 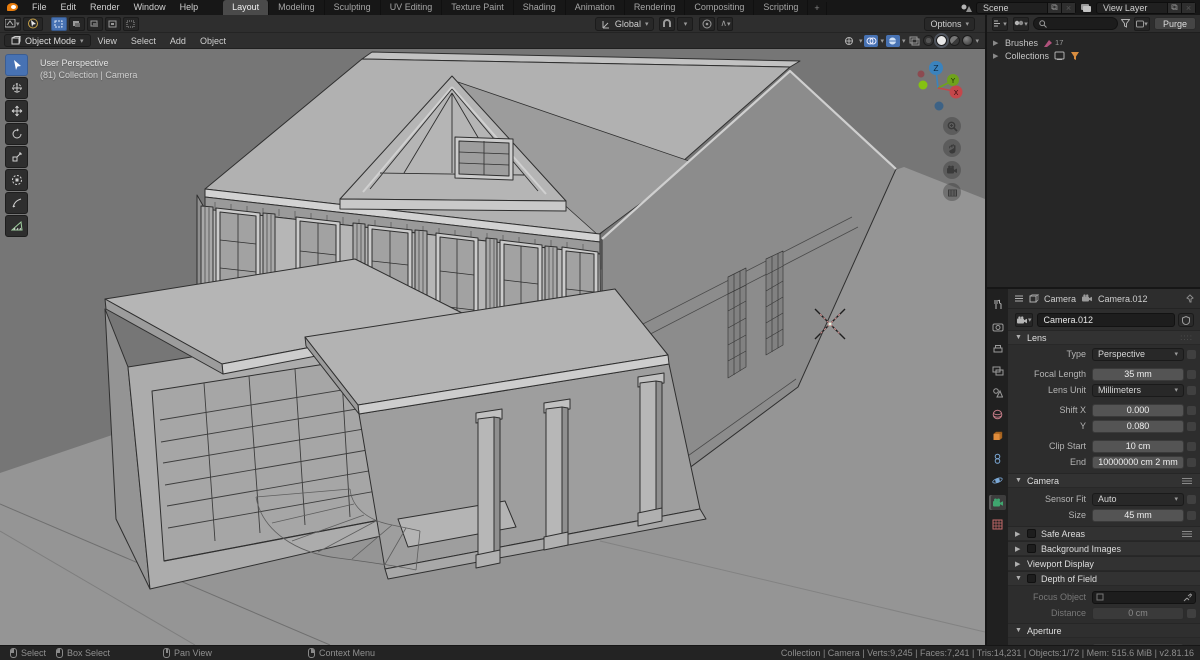 What do you see at coordinates (997, 502) in the screenshot?
I see `tab-object-data` at bounding box center [997, 502].